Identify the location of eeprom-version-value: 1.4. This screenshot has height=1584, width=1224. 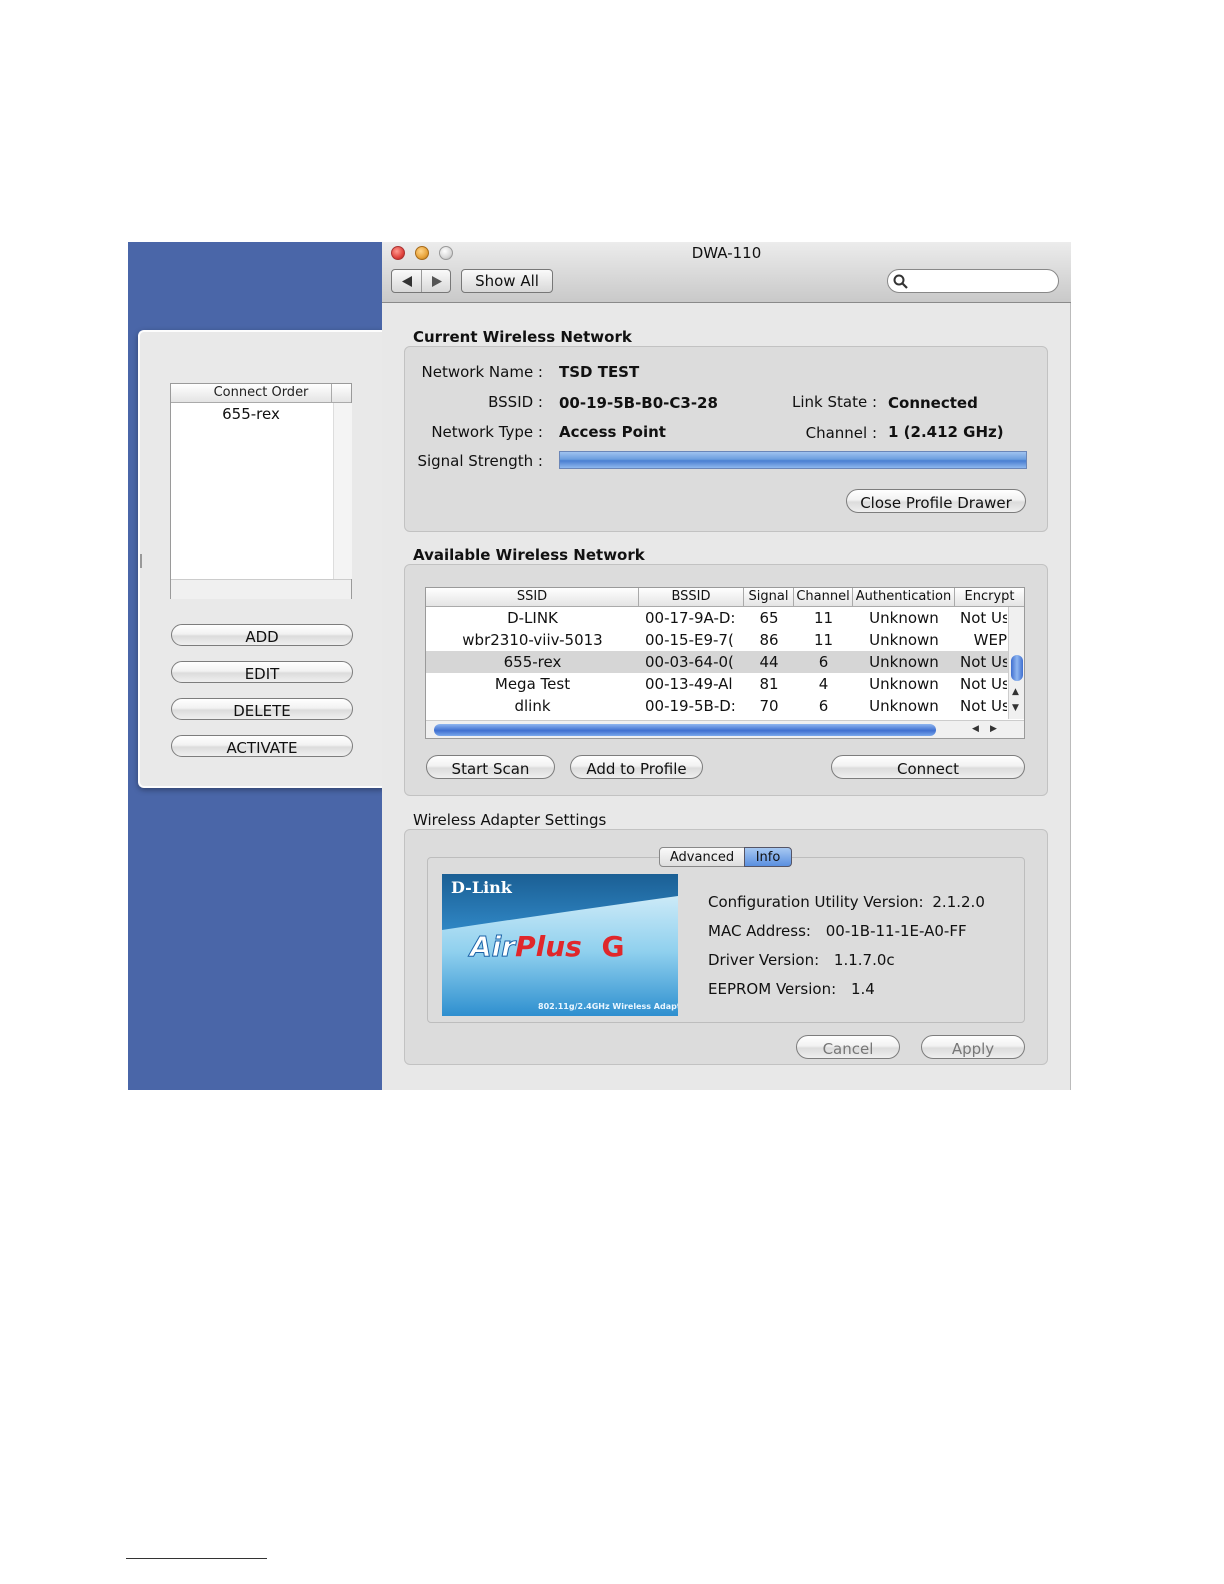
(862, 989).